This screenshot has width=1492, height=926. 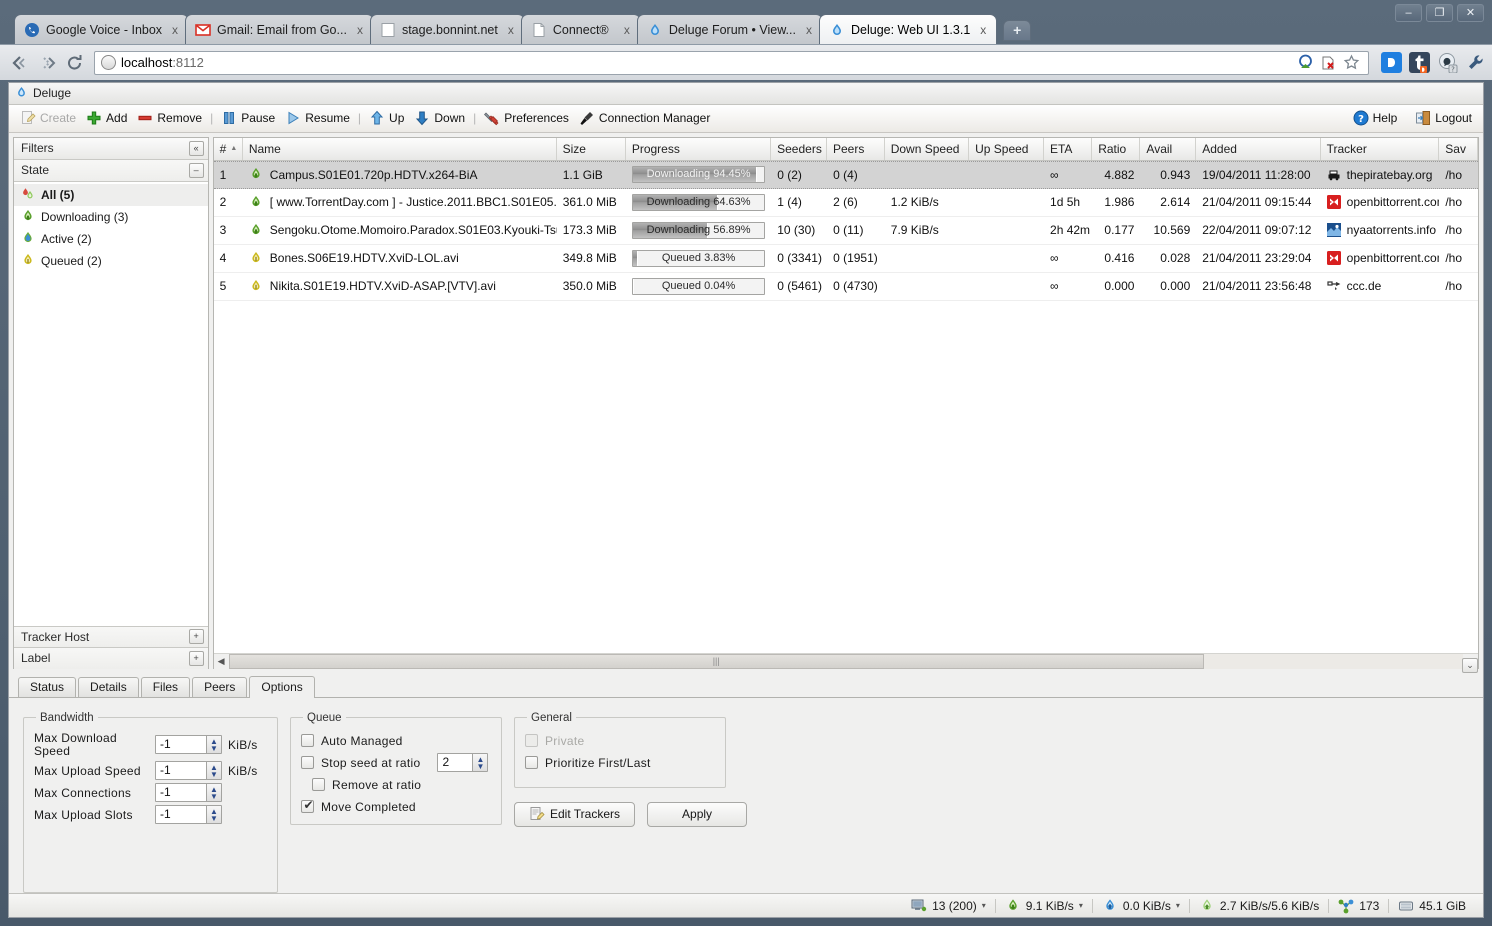 I want to click on prioritize-first-last-checkbox, so click(x=531, y=763).